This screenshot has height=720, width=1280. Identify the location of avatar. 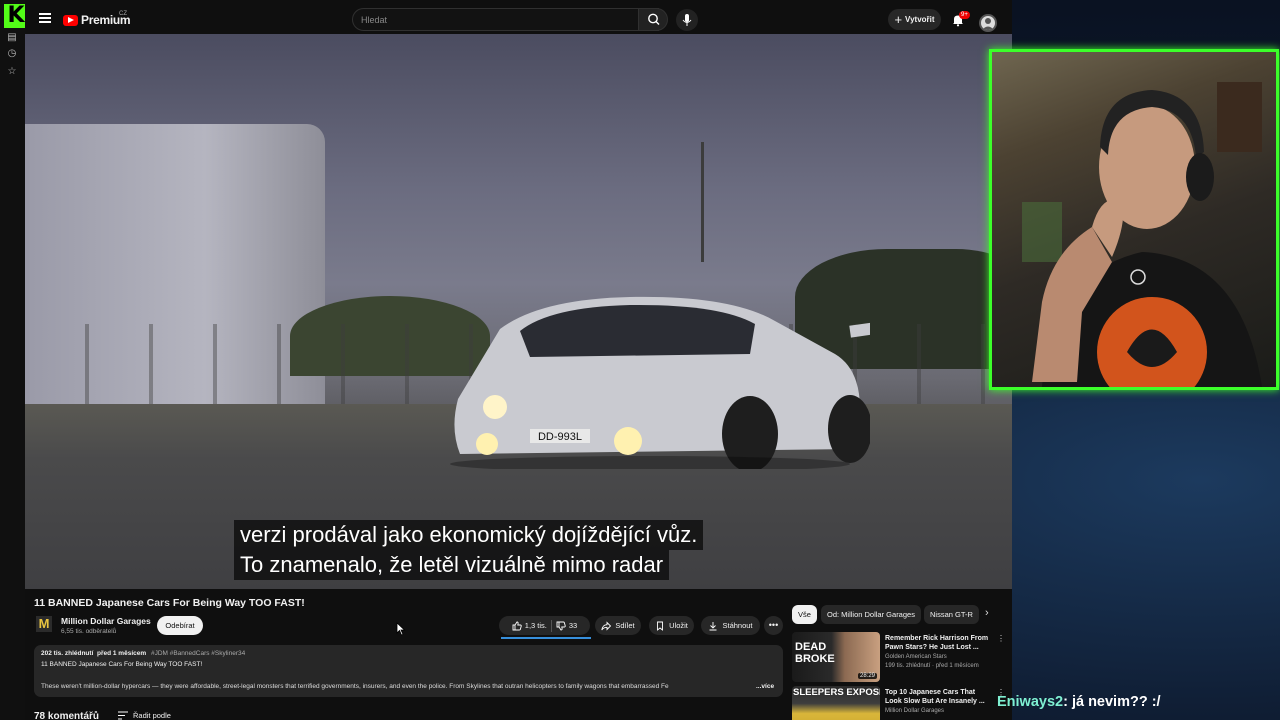
(988, 23).